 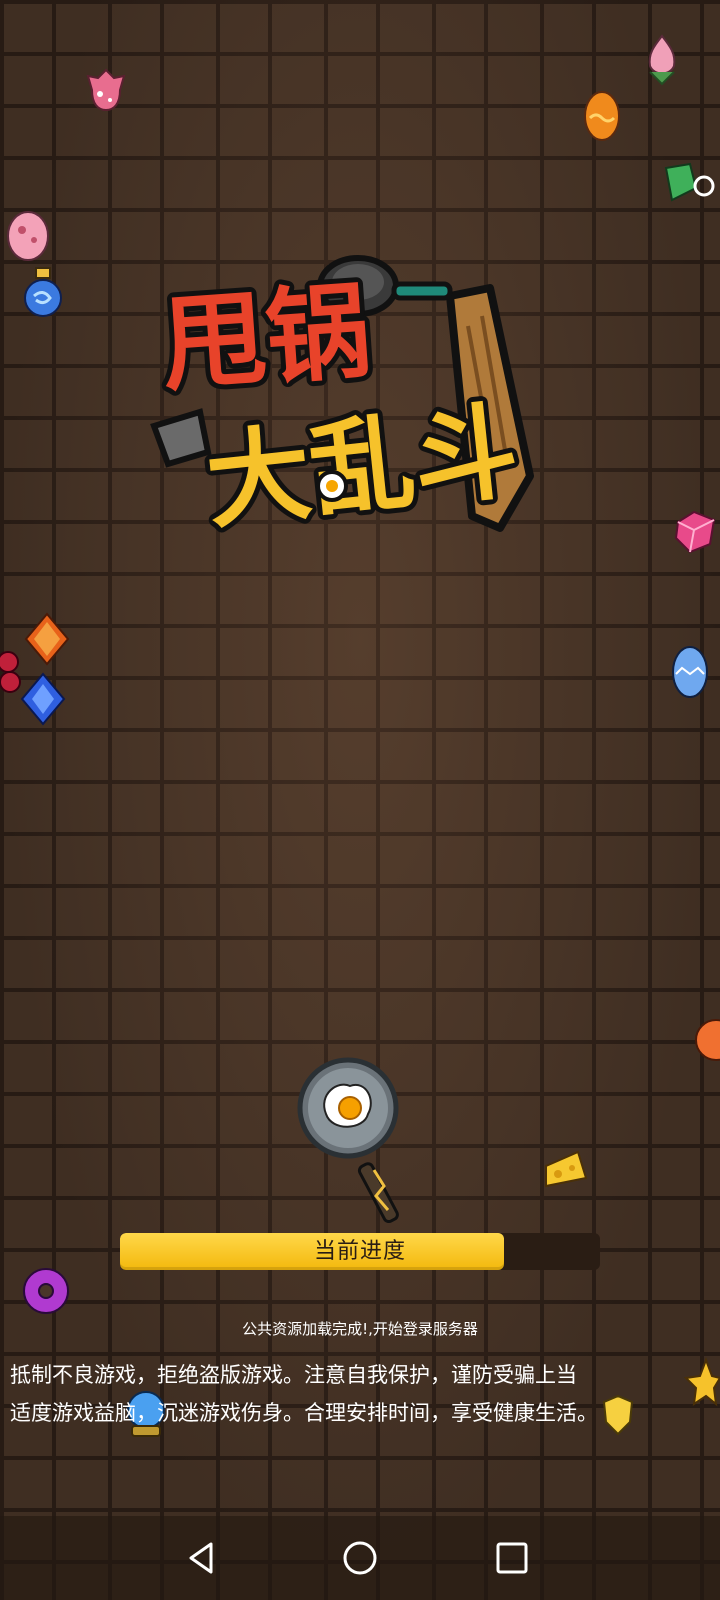 I want to click on loading-progress-bar: 当前进度, so click(x=360, y=1251).